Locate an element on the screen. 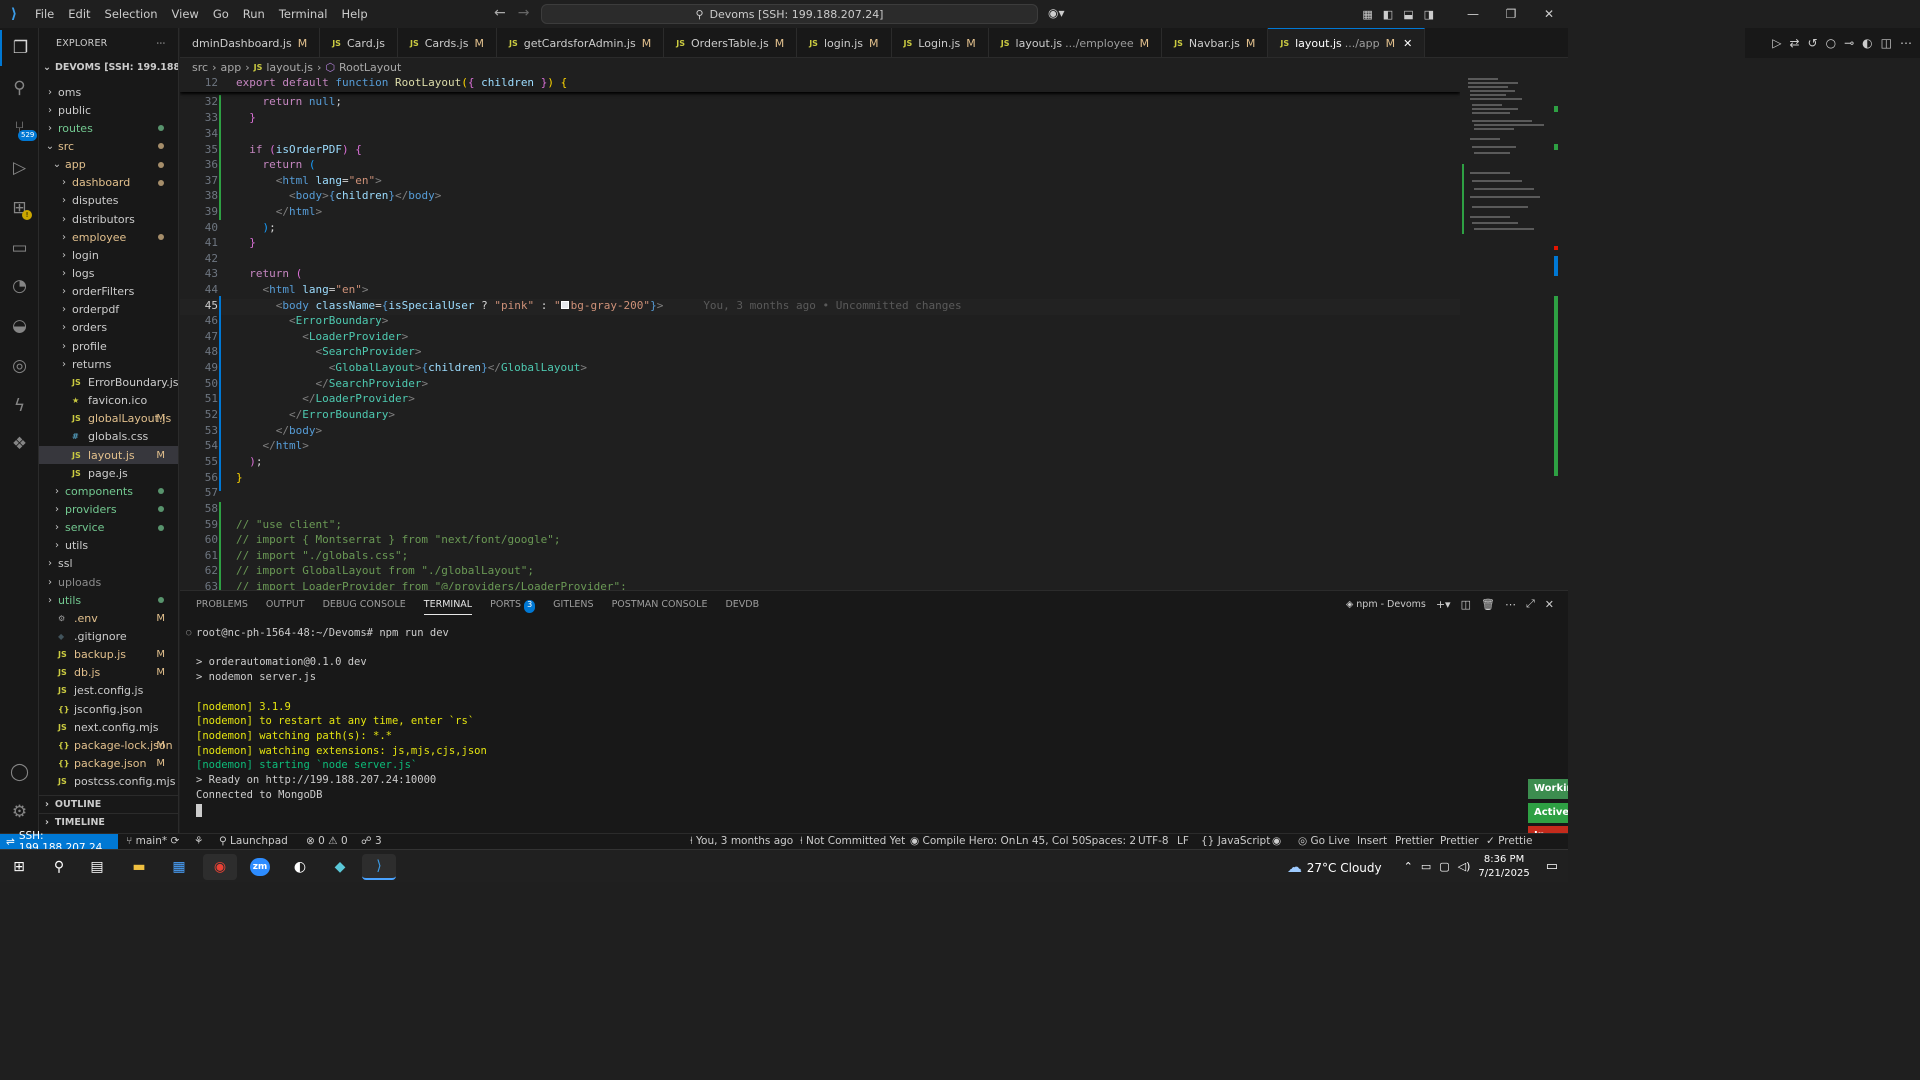  tree-item: ★ favicon.ico is located at coordinates (108, 401).